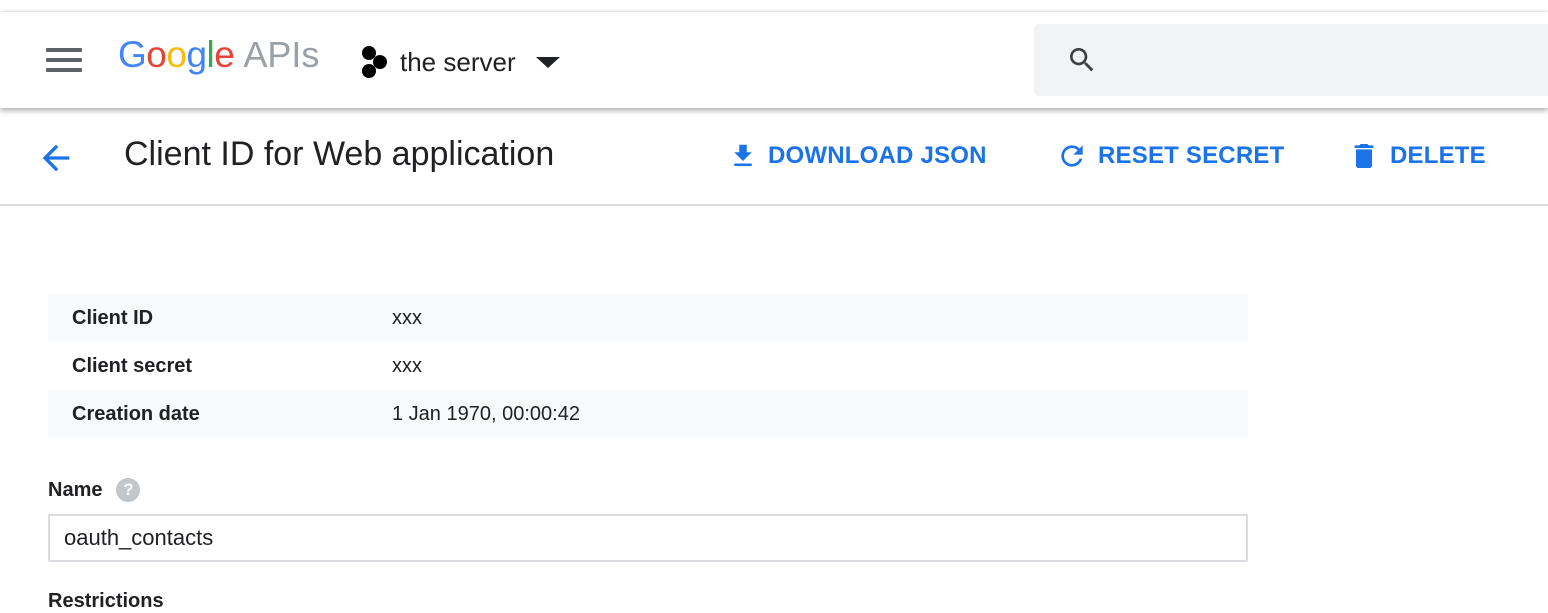 The height and width of the screenshot is (613, 1548). What do you see at coordinates (106, 601) in the screenshot?
I see `restrictions-heading: Restrictions` at bounding box center [106, 601].